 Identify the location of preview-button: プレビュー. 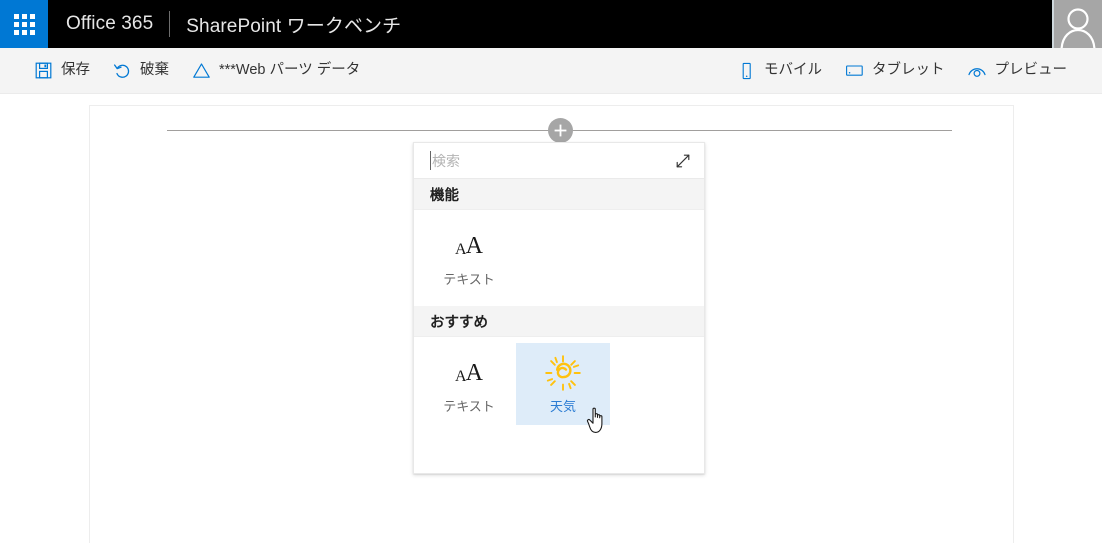
(1017, 71).